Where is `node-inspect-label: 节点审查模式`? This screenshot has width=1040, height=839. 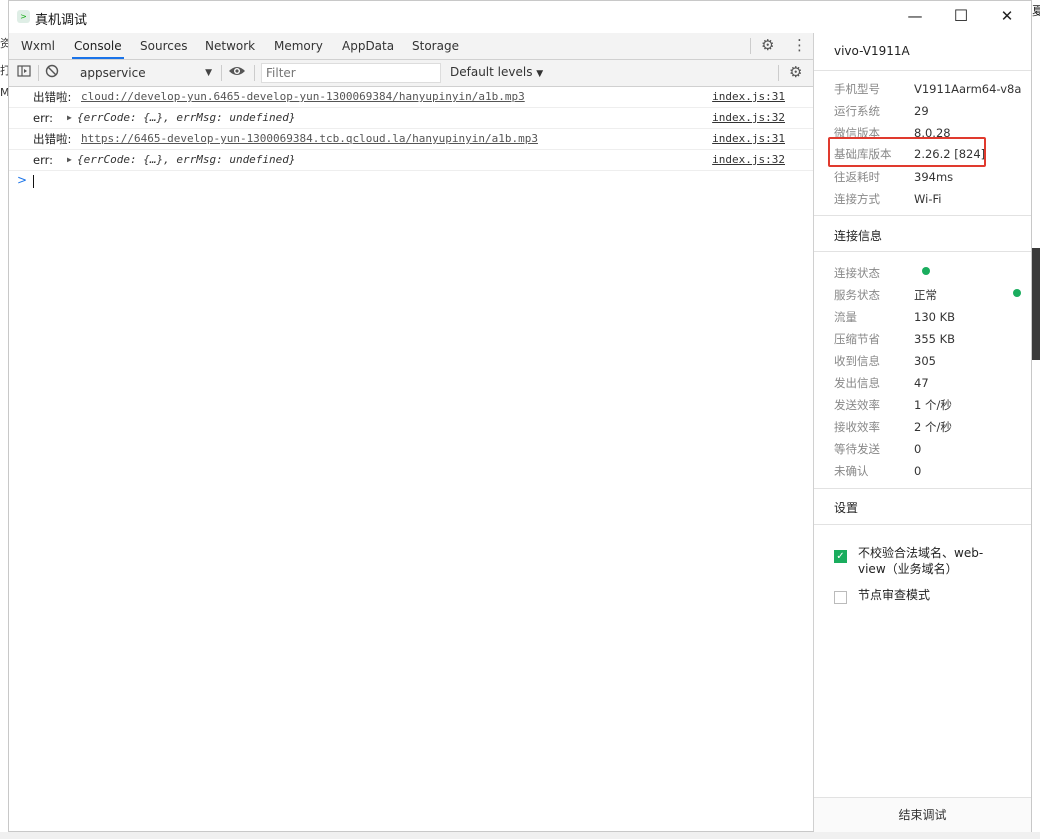 node-inspect-label: 节点审查模式 is located at coordinates (933, 595).